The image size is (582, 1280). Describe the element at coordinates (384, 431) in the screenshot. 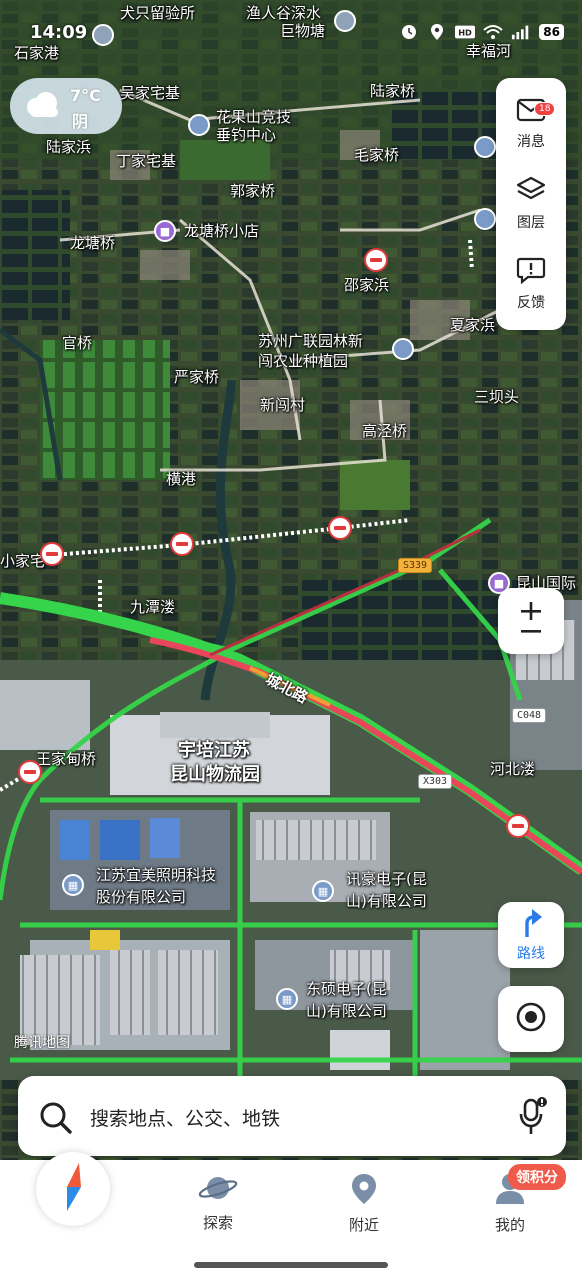

I see `place-label: 高泾桥` at that location.